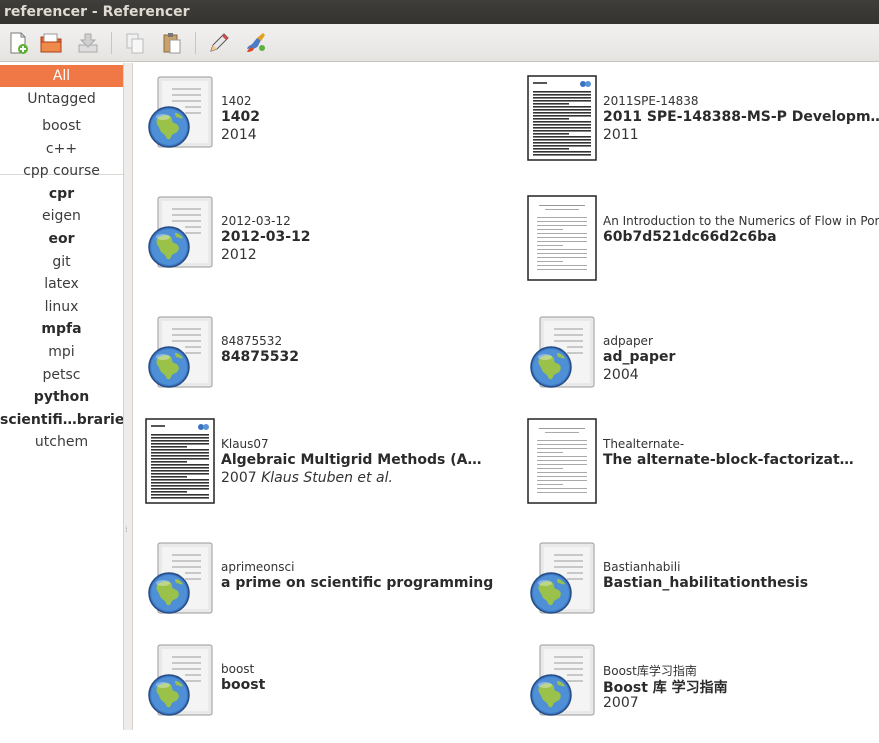 The height and width of the screenshot is (743, 879). Describe the element at coordinates (61, 76) in the screenshot. I see `sidebar-item-all: All` at that location.